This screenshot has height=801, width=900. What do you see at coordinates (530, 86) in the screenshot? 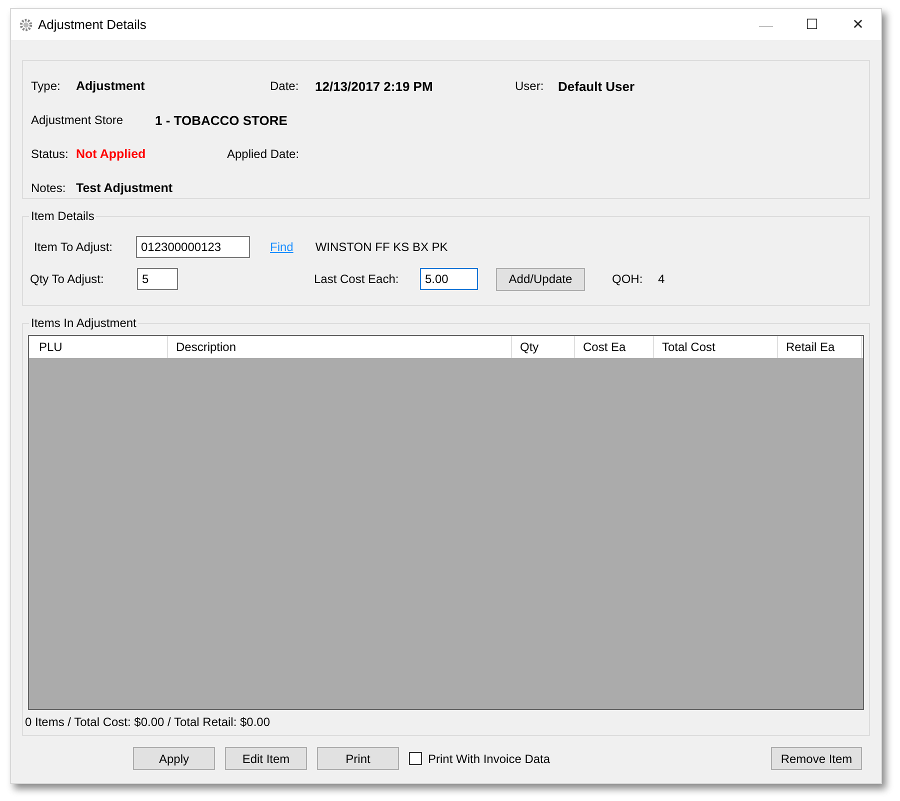
I see `user-label: User:` at bounding box center [530, 86].